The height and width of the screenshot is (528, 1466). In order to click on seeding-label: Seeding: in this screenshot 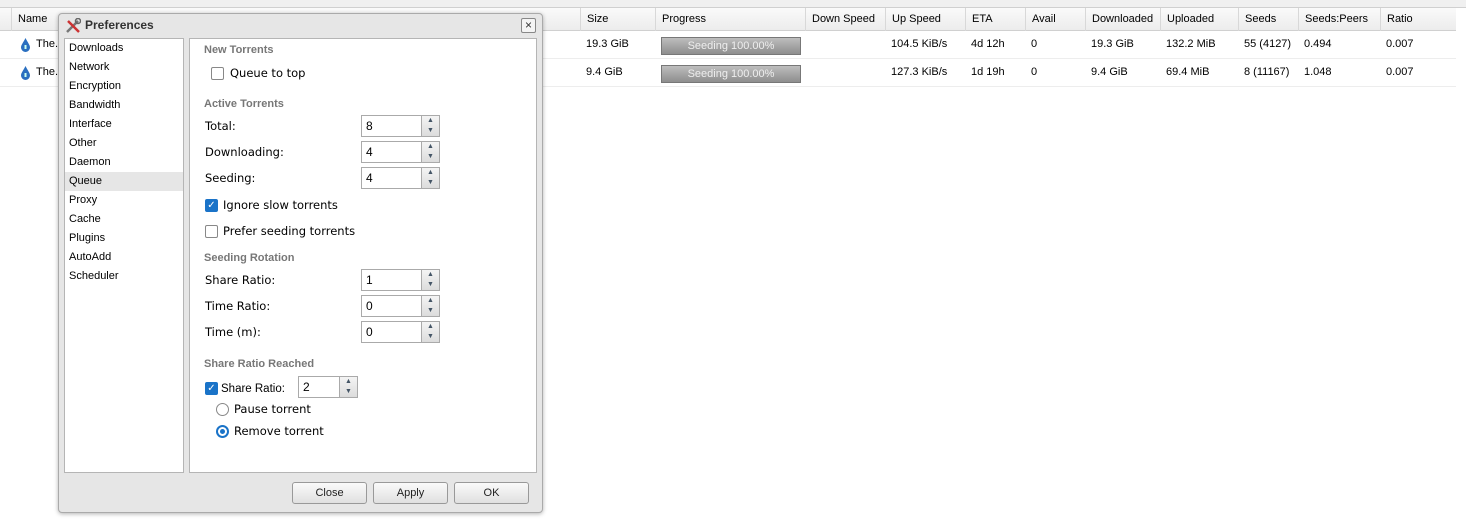, I will do `click(230, 178)`.